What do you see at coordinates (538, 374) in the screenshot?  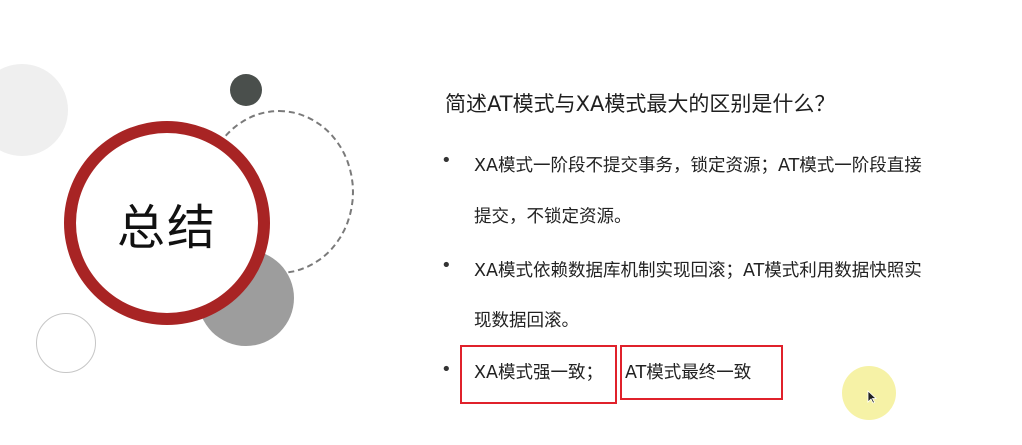 I see `highlight-box-xa` at bounding box center [538, 374].